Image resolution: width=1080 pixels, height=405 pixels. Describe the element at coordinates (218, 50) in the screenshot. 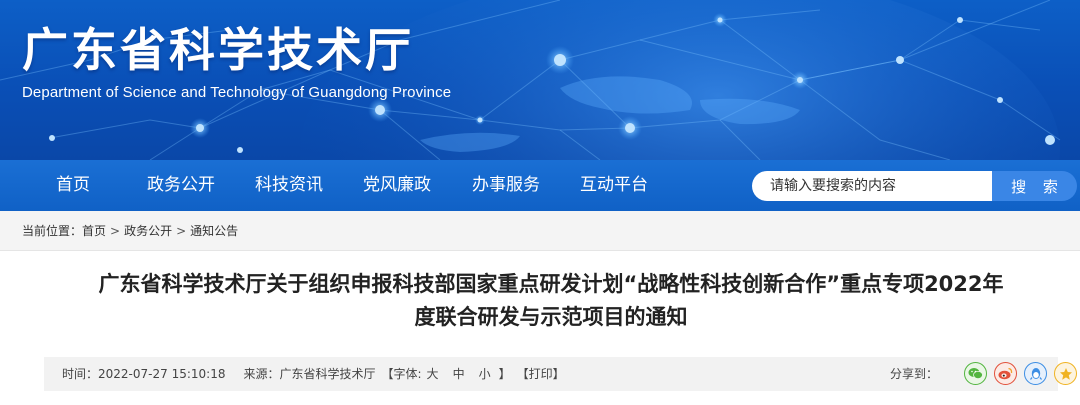

I see `site-title: 广东省科学技术厅` at that location.